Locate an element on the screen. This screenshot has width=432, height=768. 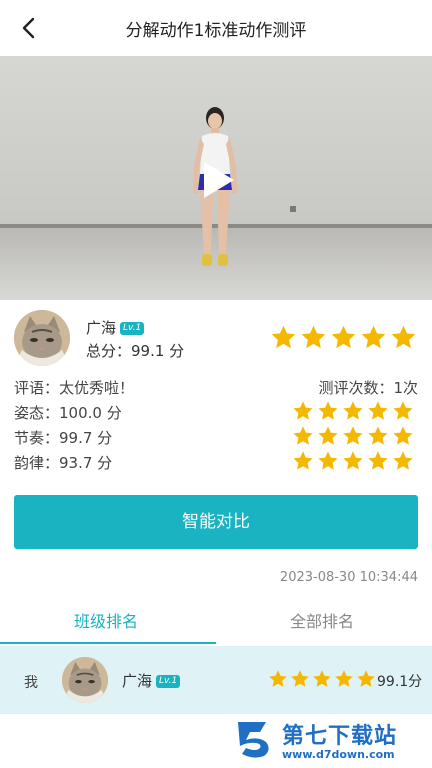
smart-compare-button: 智能对比 is located at coordinates (216, 522).